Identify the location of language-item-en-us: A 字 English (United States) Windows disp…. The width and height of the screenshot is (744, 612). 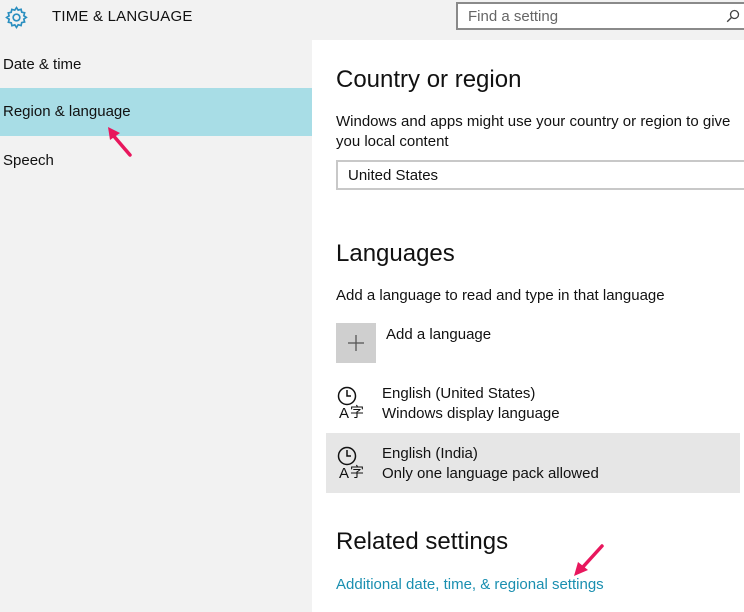
(533, 403).